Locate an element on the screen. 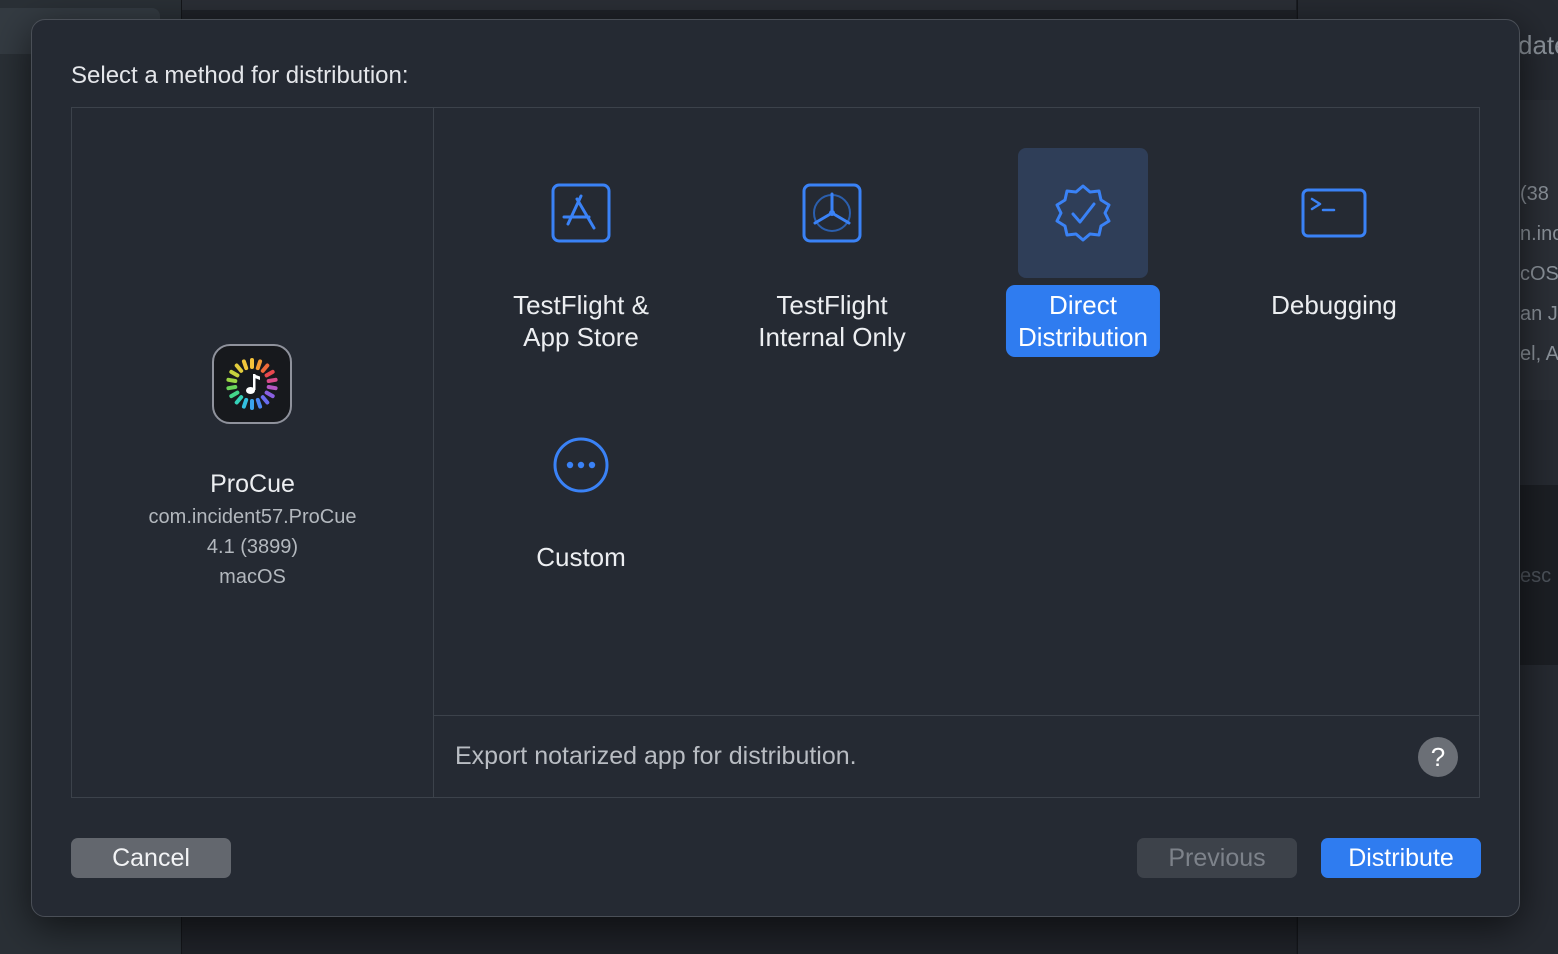 Image resolution: width=1558 pixels, height=954 pixels. terminal-icon is located at coordinates (1334, 213).